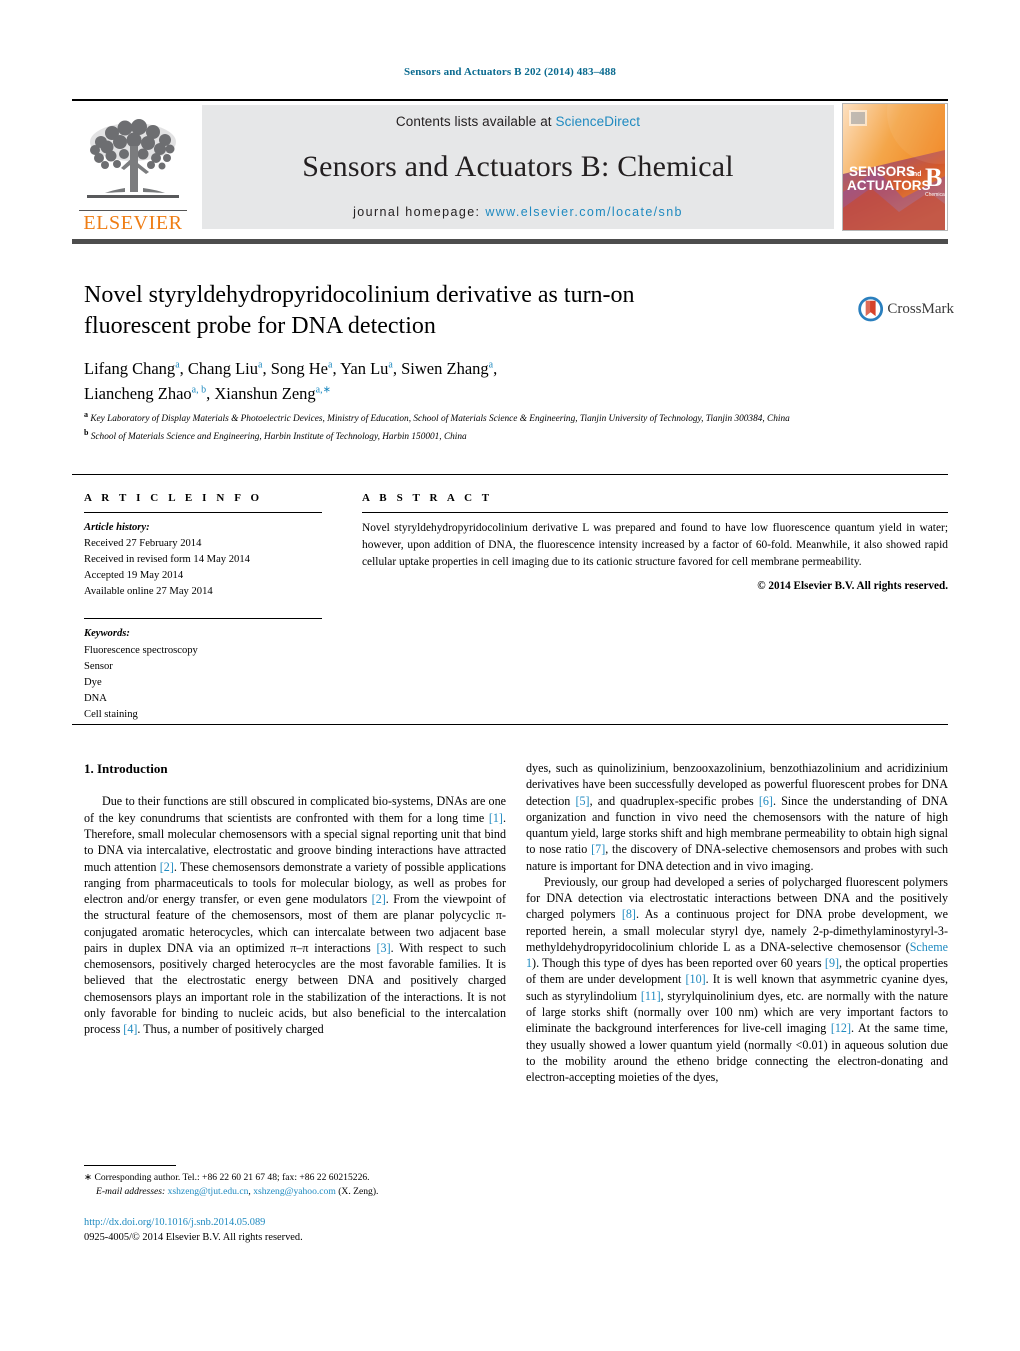 The width and height of the screenshot is (1020, 1351). I want to click on email-link-2: xshzeng@yahoo.com, so click(294, 1191).